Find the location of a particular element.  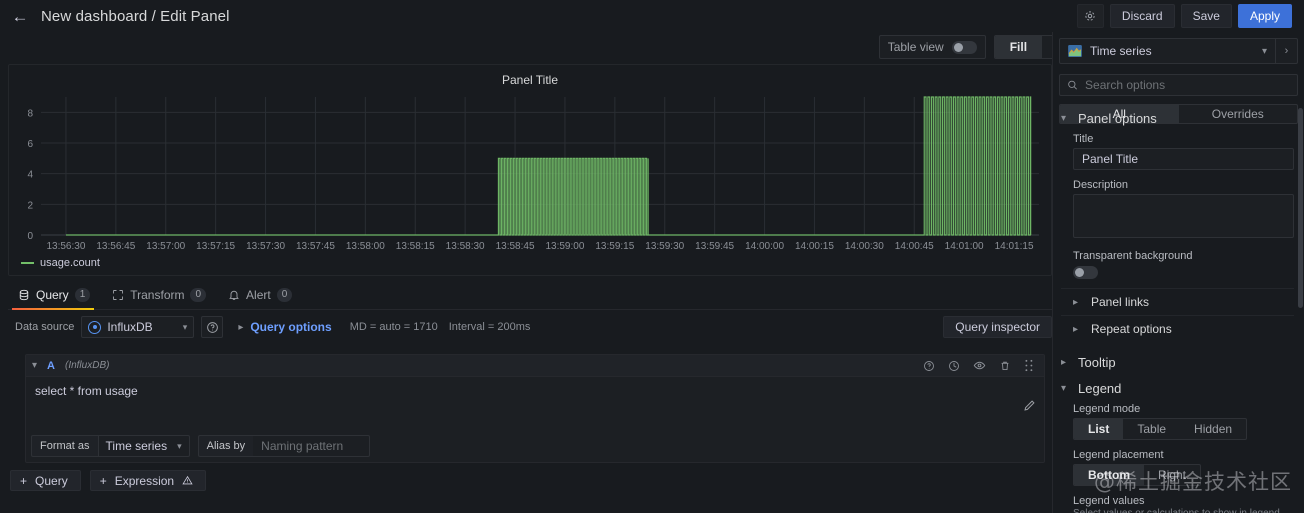

tab-transform: Transform 0 is located at coordinates (160, 298).